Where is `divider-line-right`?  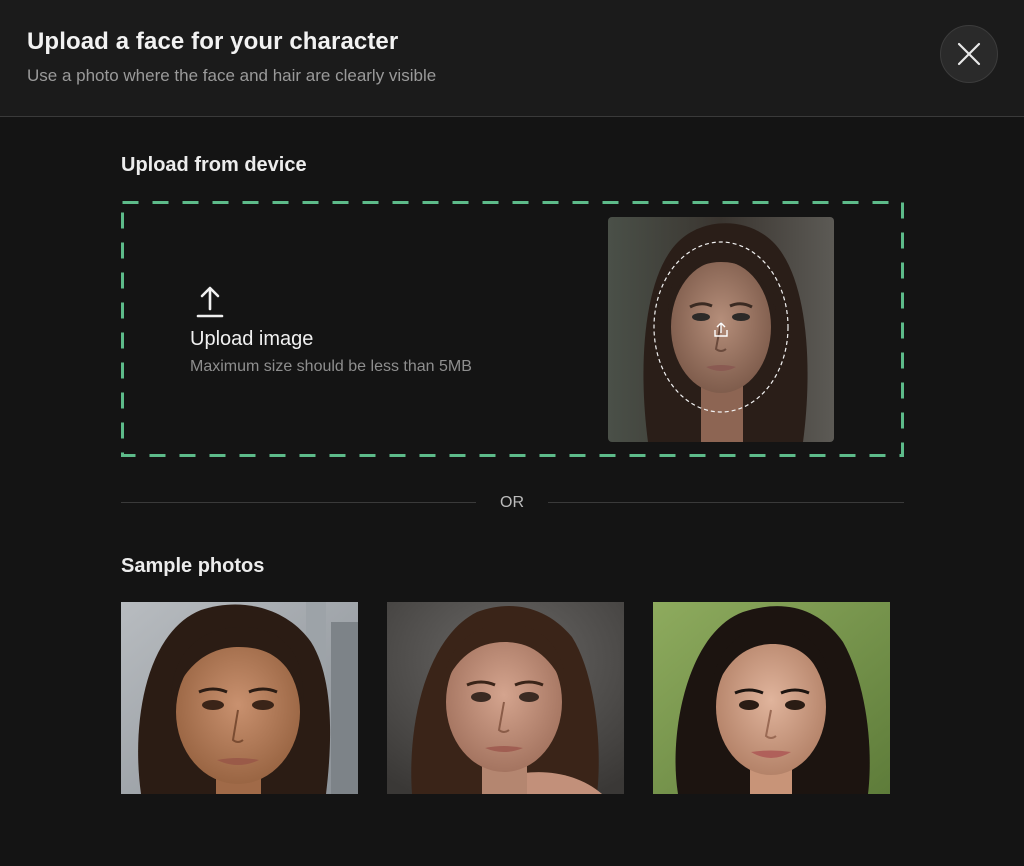 divider-line-right is located at coordinates (726, 502).